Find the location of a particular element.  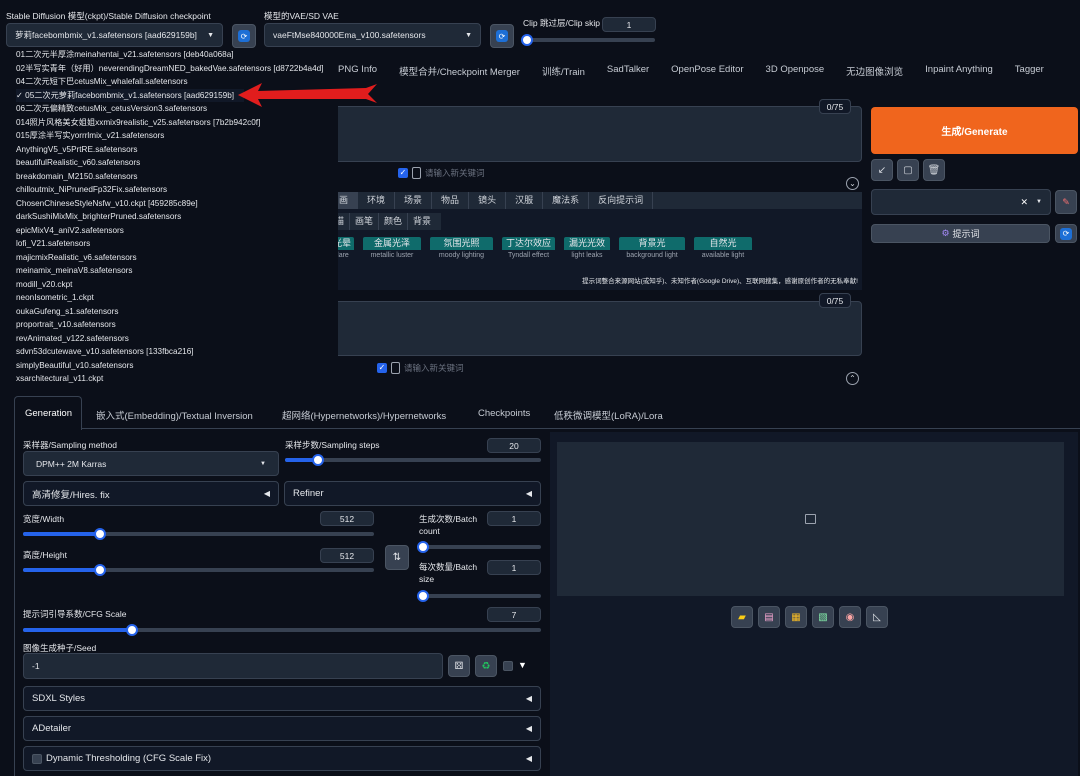

tab-generation: Generation is located at coordinates (60, 415).